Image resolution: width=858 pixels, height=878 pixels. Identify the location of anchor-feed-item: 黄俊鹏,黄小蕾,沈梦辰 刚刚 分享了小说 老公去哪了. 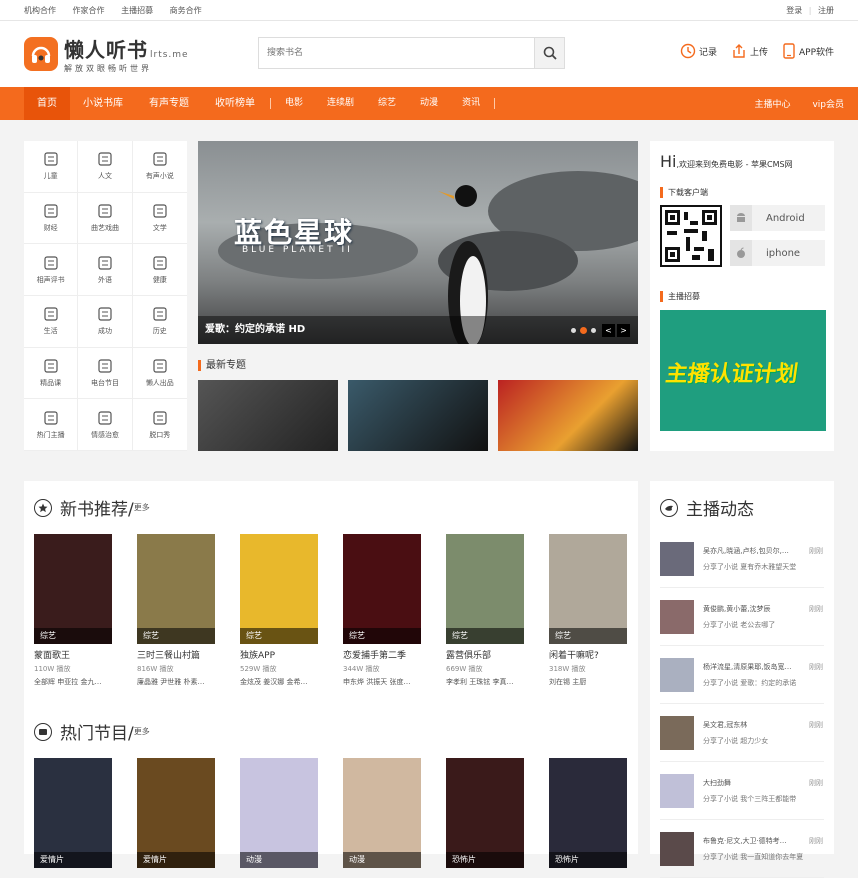
(742, 617).